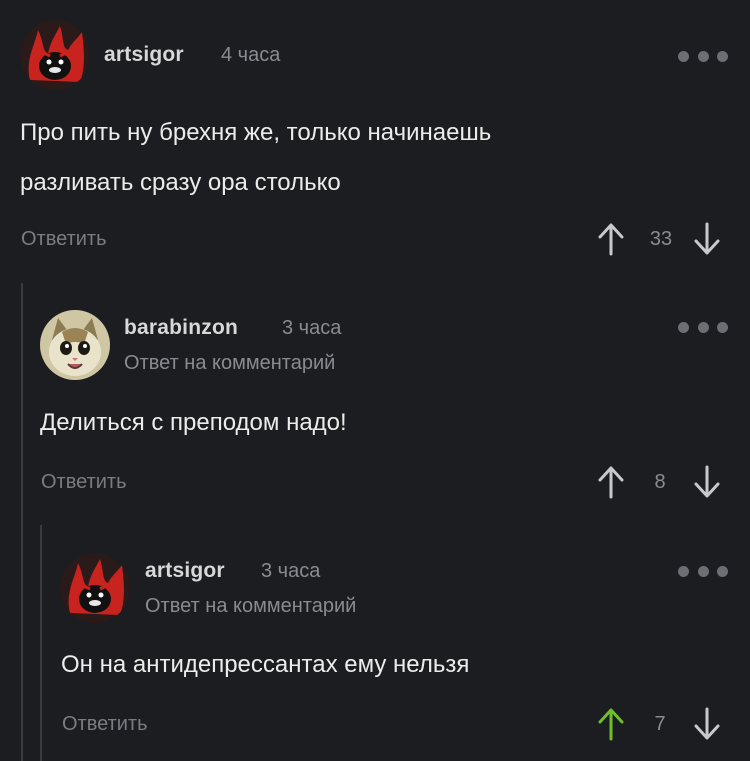 The height and width of the screenshot is (761, 750). I want to click on vote-score: 7, so click(660, 724).